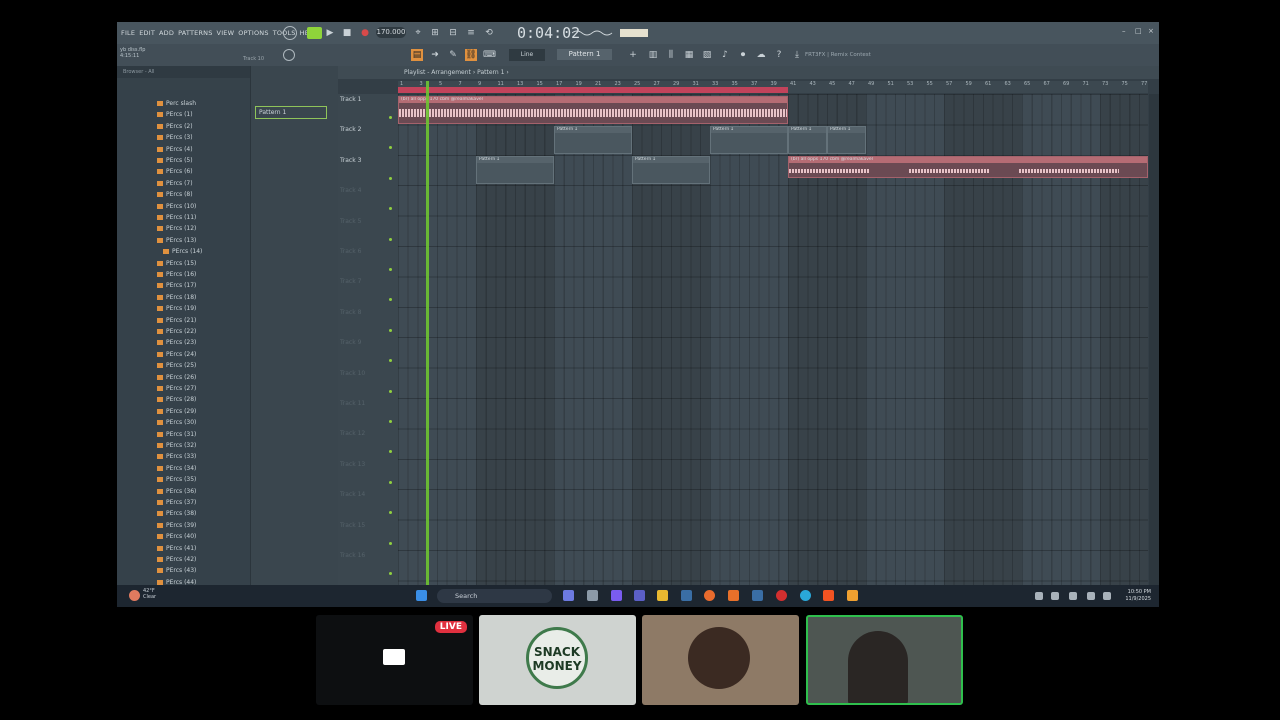 The image size is (1280, 720). Describe the element at coordinates (176, 503) in the screenshot. I see `browser-item: PErcs (37)` at that location.